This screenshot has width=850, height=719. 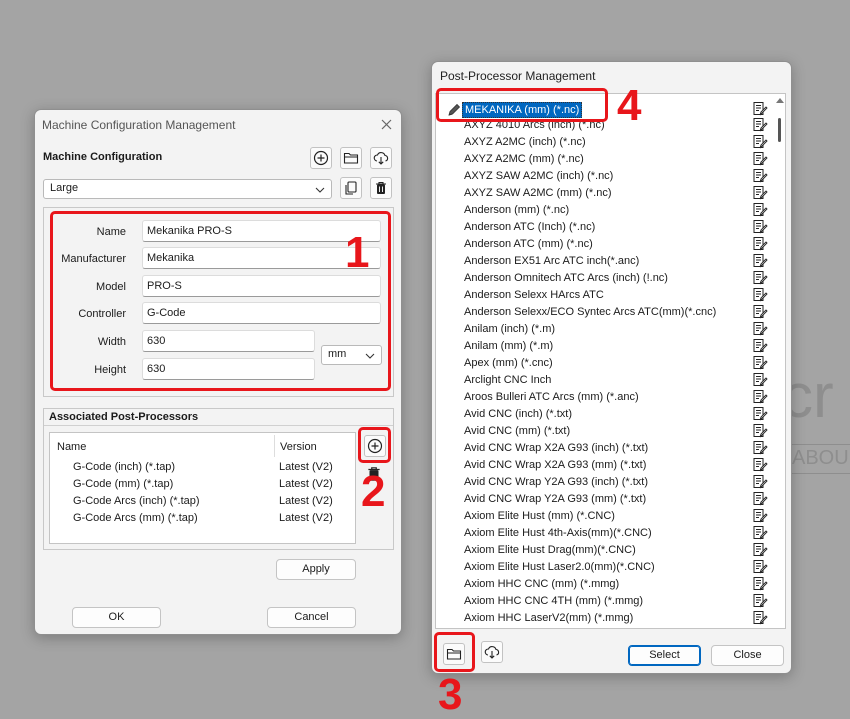 What do you see at coordinates (602, 363) in the screenshot?
I see `list-item: Apex (mm) (*.cnc)` at bounding box center [602, 363].